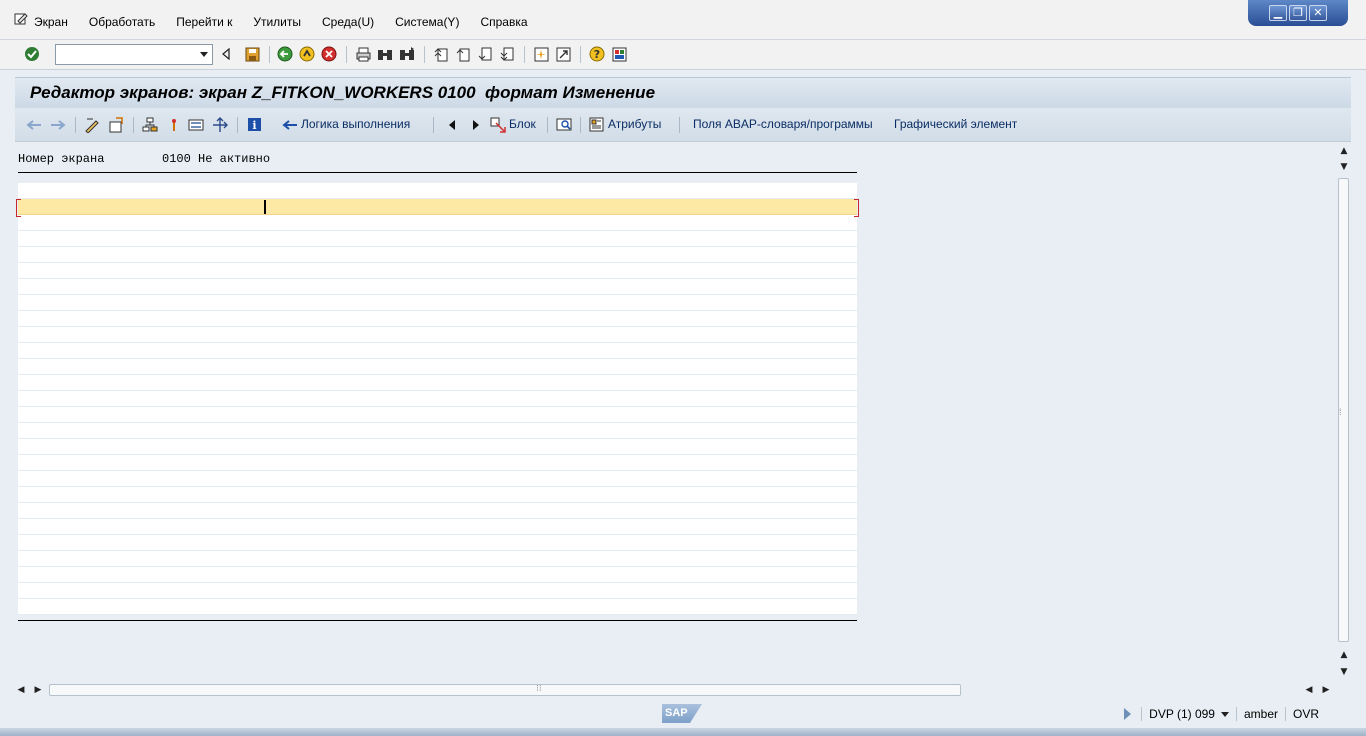  What do you see at coordinates (475, 124) in the screenshot?
I see `next-screen-icon` at bounding box center [475, 124].